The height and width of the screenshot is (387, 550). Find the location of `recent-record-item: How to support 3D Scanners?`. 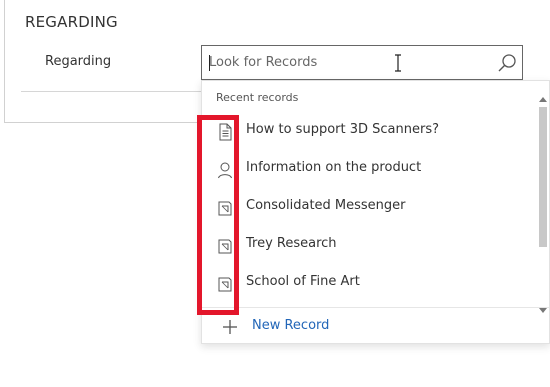

recent-record-item: How to support 3D Scanners? is located at coordinates (369, 132).